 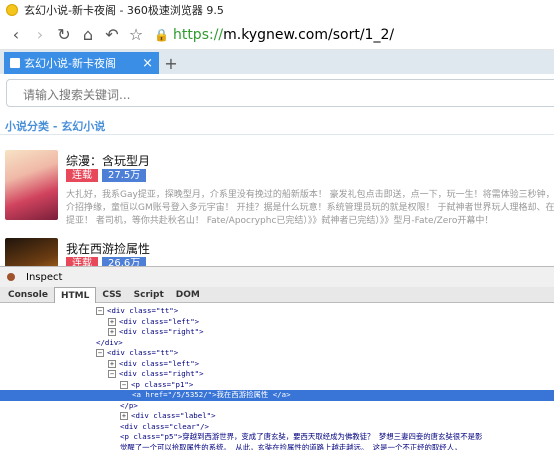 What do you see at coordinates (136, 35) in the screenshot?
I see `star-icon: ☆` at bounding box center [136, 35].